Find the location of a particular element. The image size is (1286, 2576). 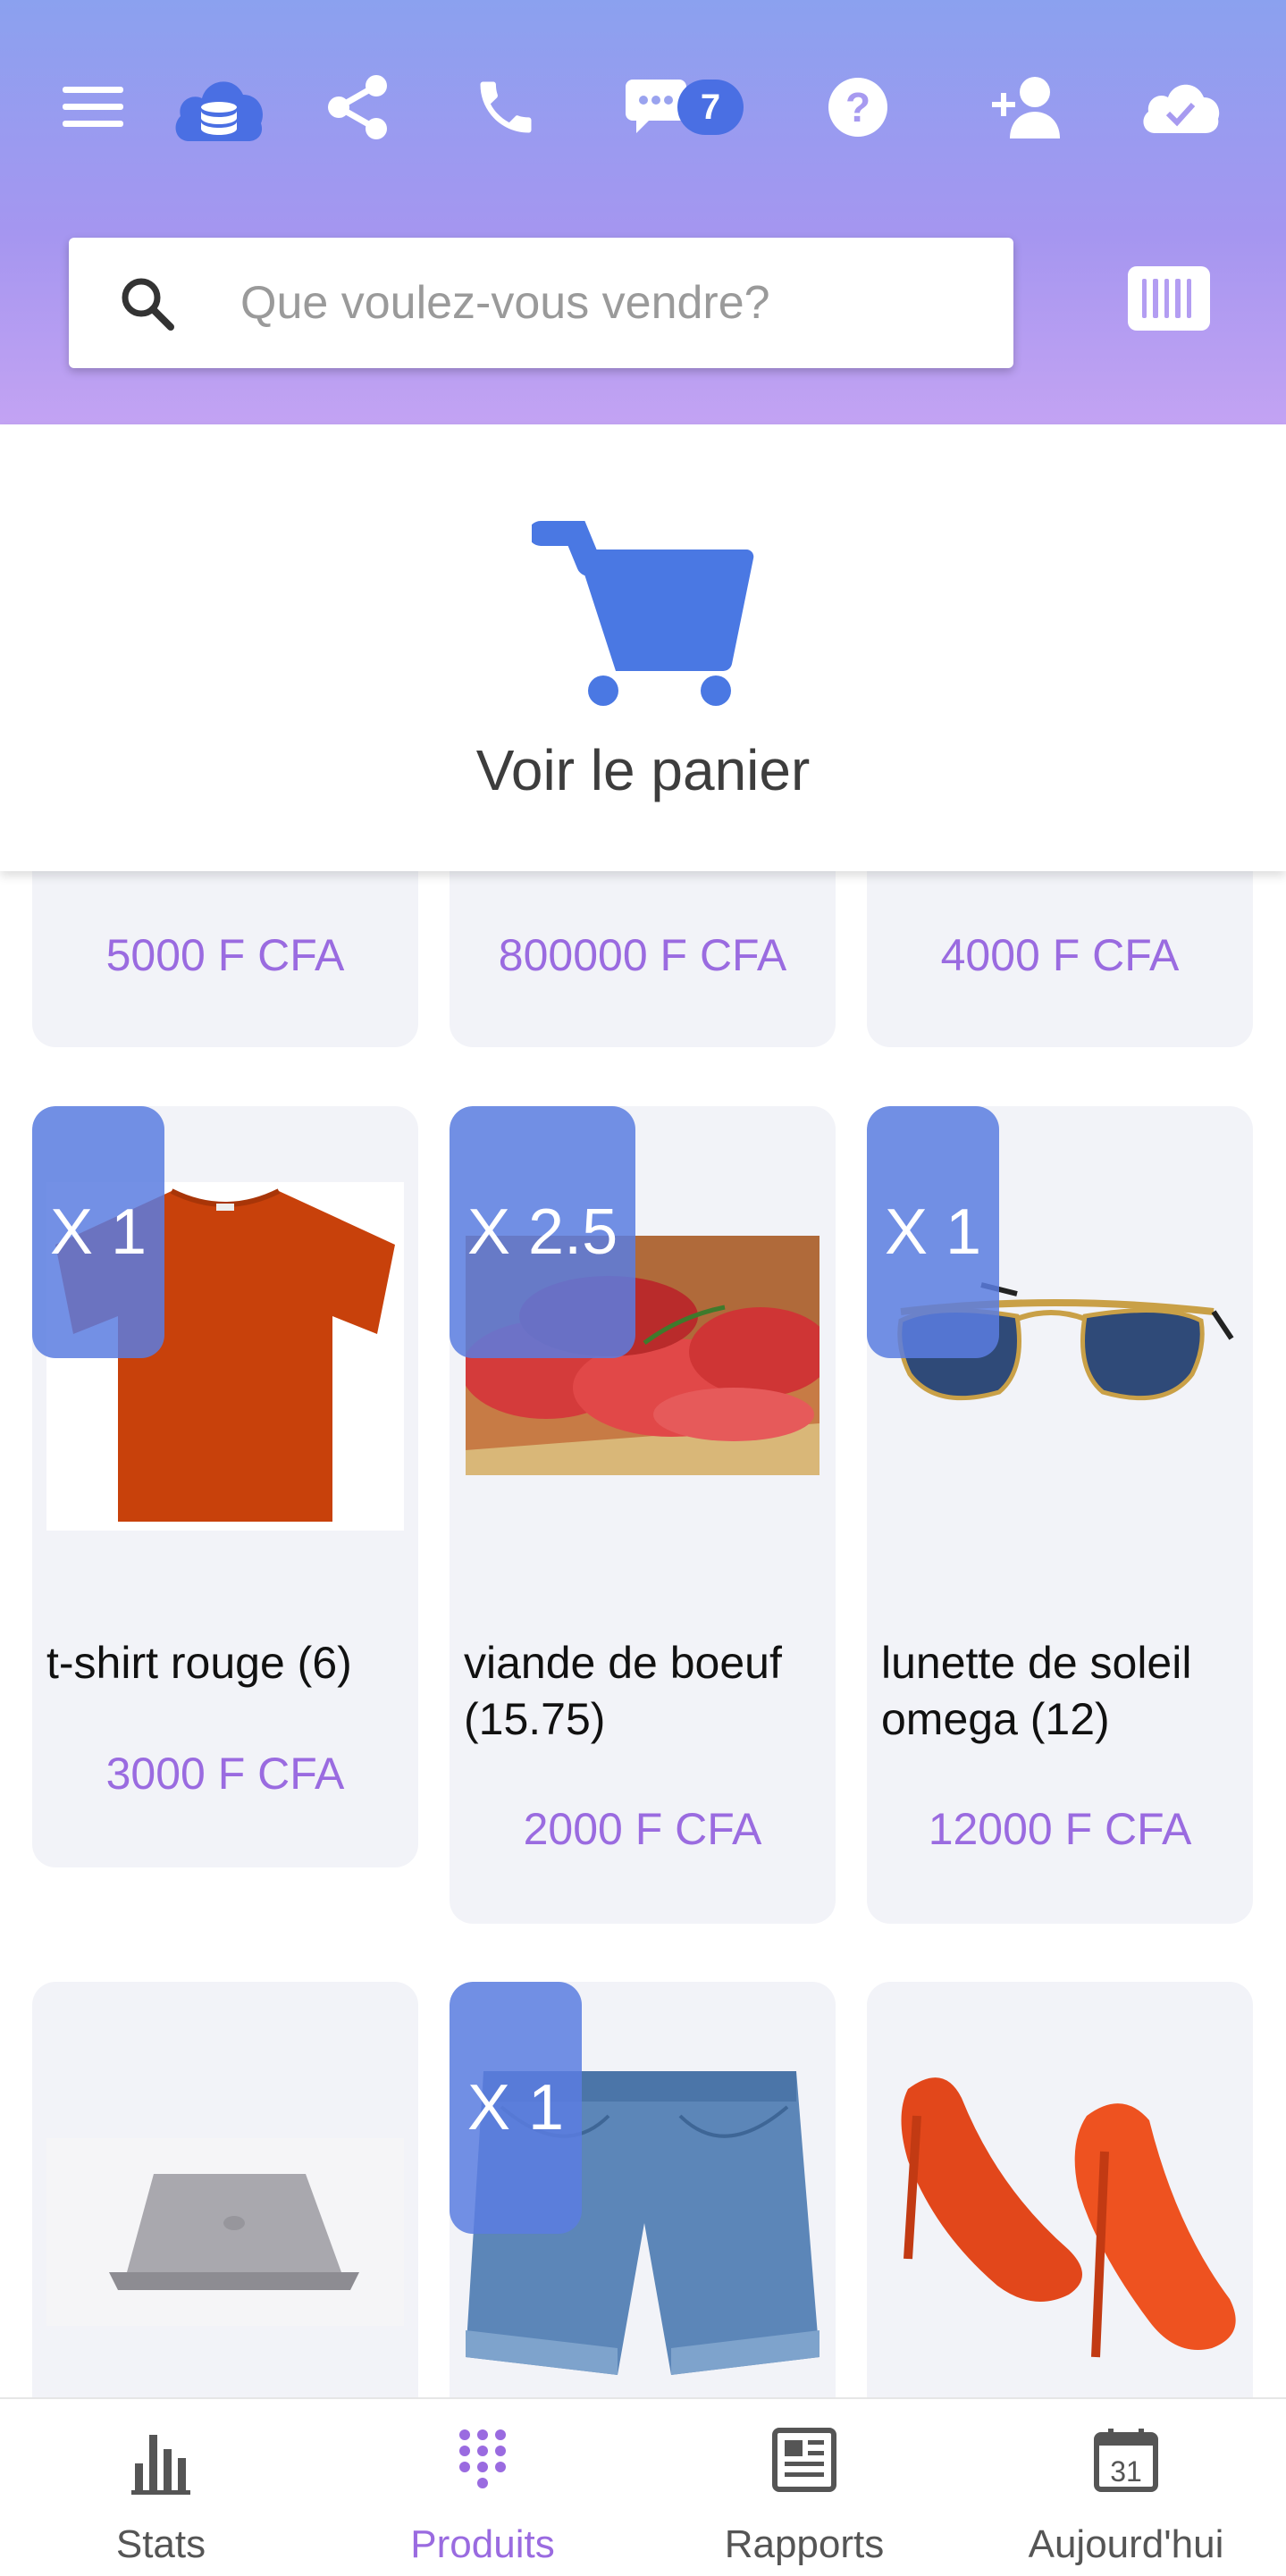

chat-button: 7 is located at coordinates (684, 107).